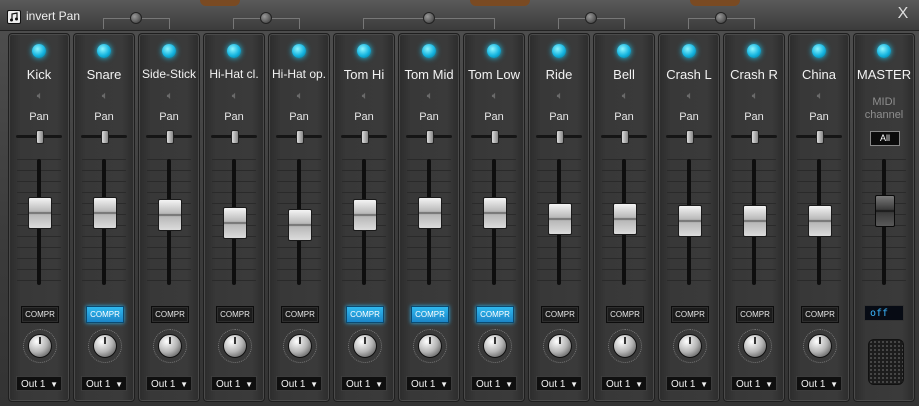 The width and height of the screenshot is (919, 406). Describe the element at coordinates (266, 18) in the screenshot. I see `link-toggle-hihat` at that location.